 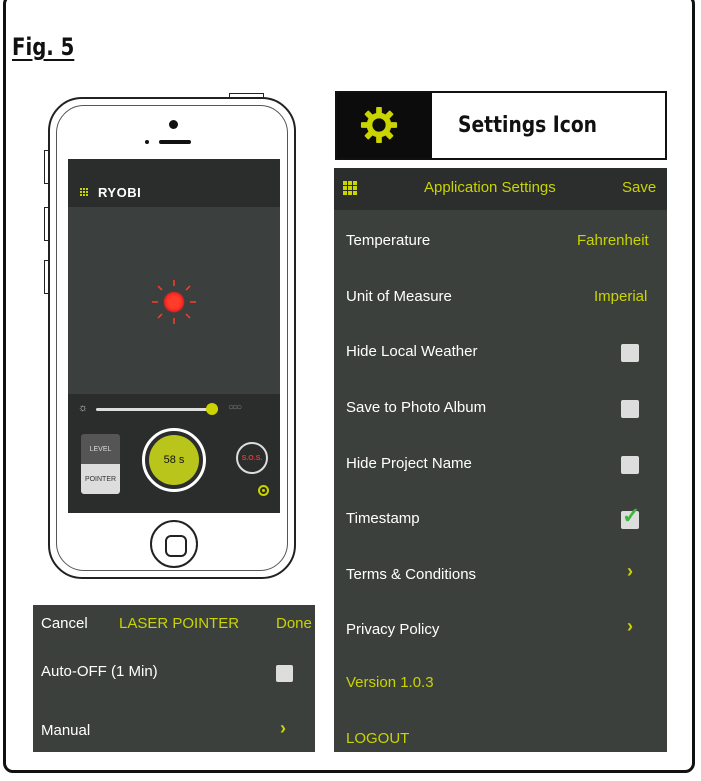 I want to click on timer-button: 58 s, so click(x=174, y=460).